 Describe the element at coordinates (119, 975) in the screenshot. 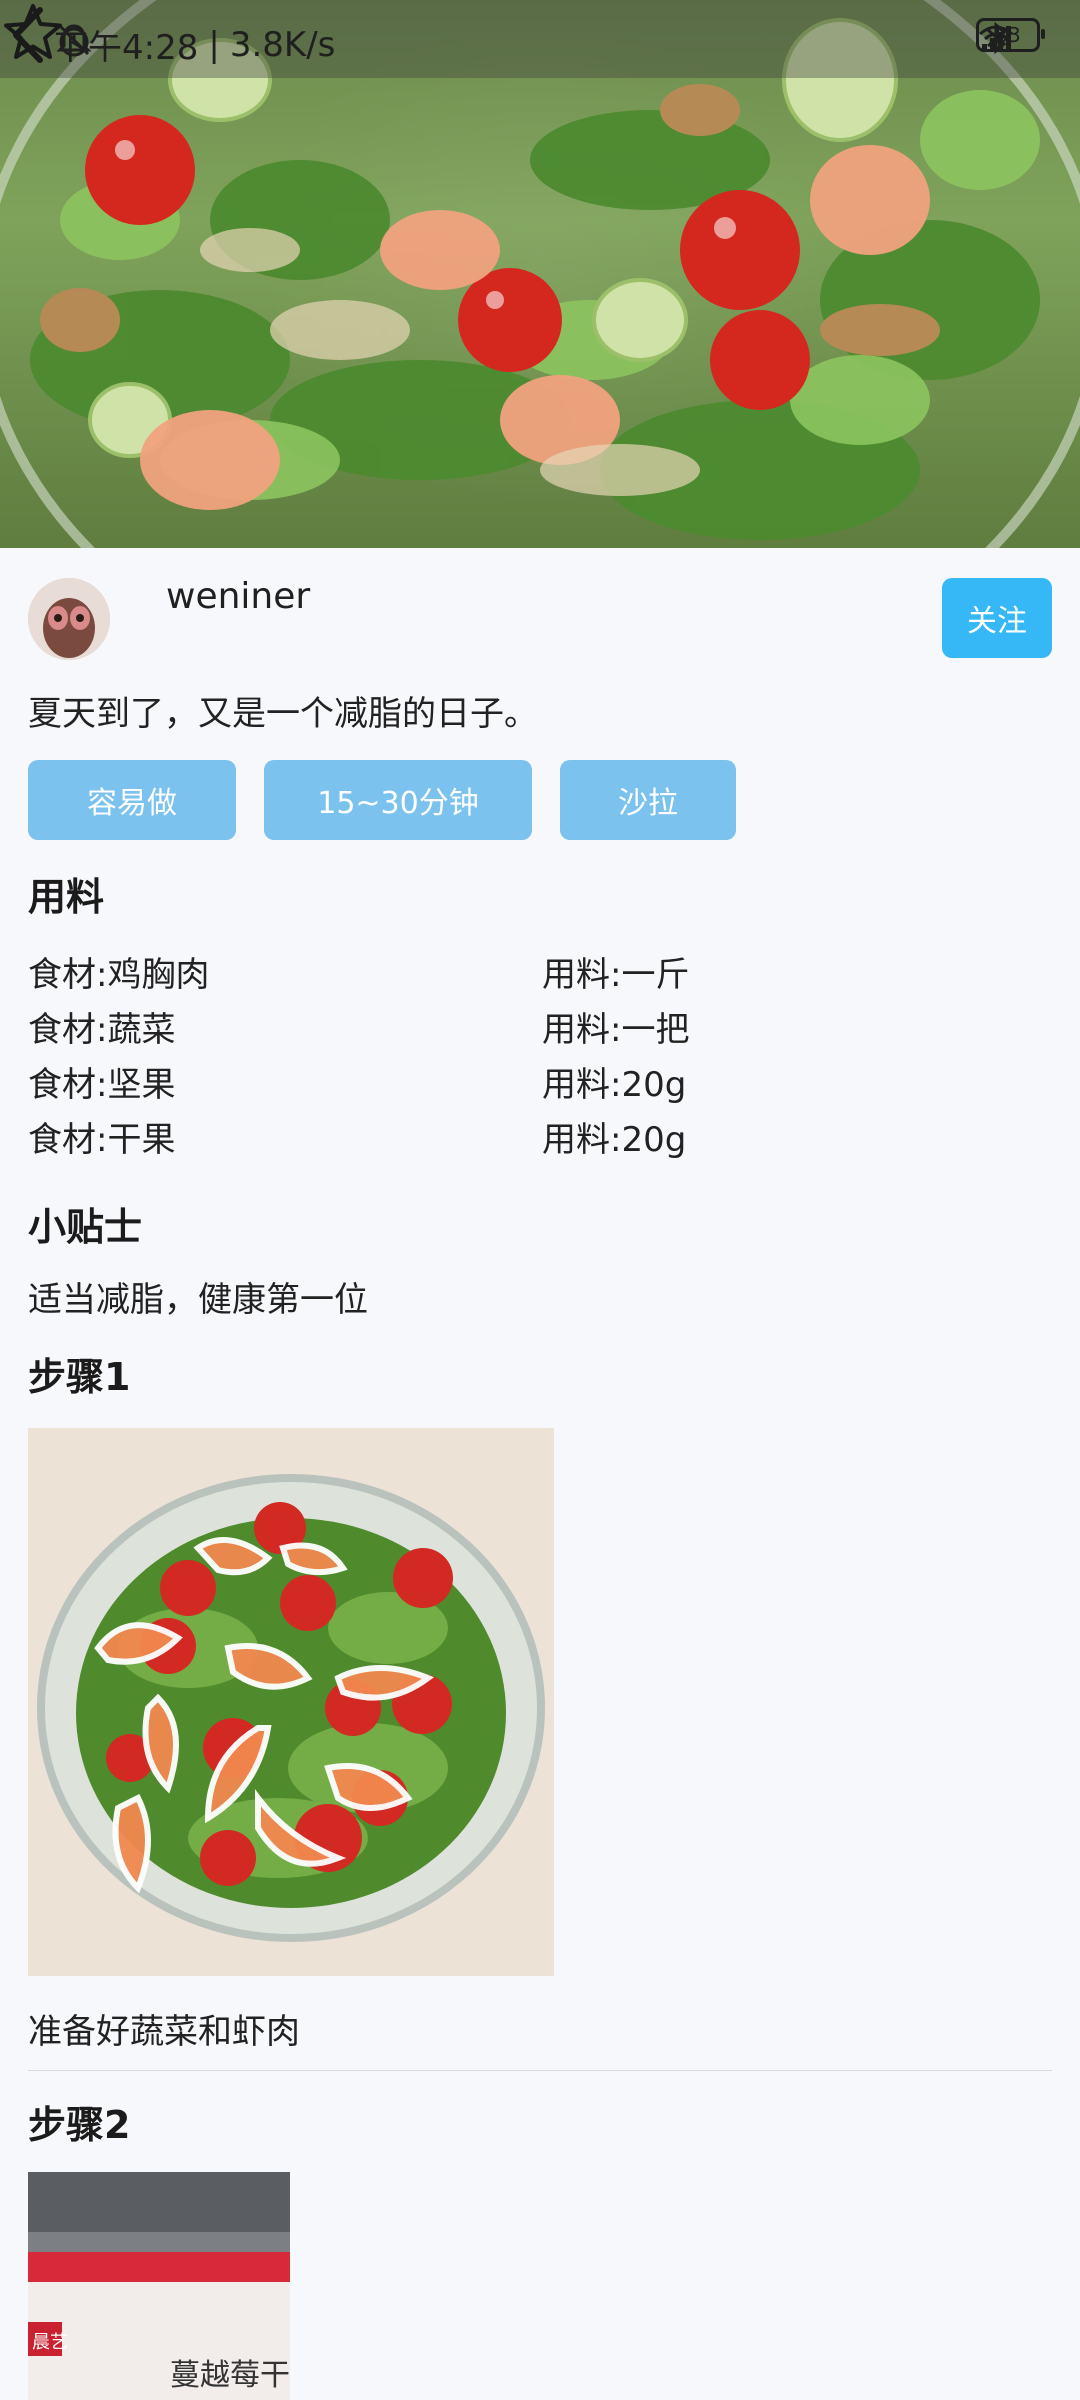

I see `ingredient-name: 食材:鸡胸肉` at that location.